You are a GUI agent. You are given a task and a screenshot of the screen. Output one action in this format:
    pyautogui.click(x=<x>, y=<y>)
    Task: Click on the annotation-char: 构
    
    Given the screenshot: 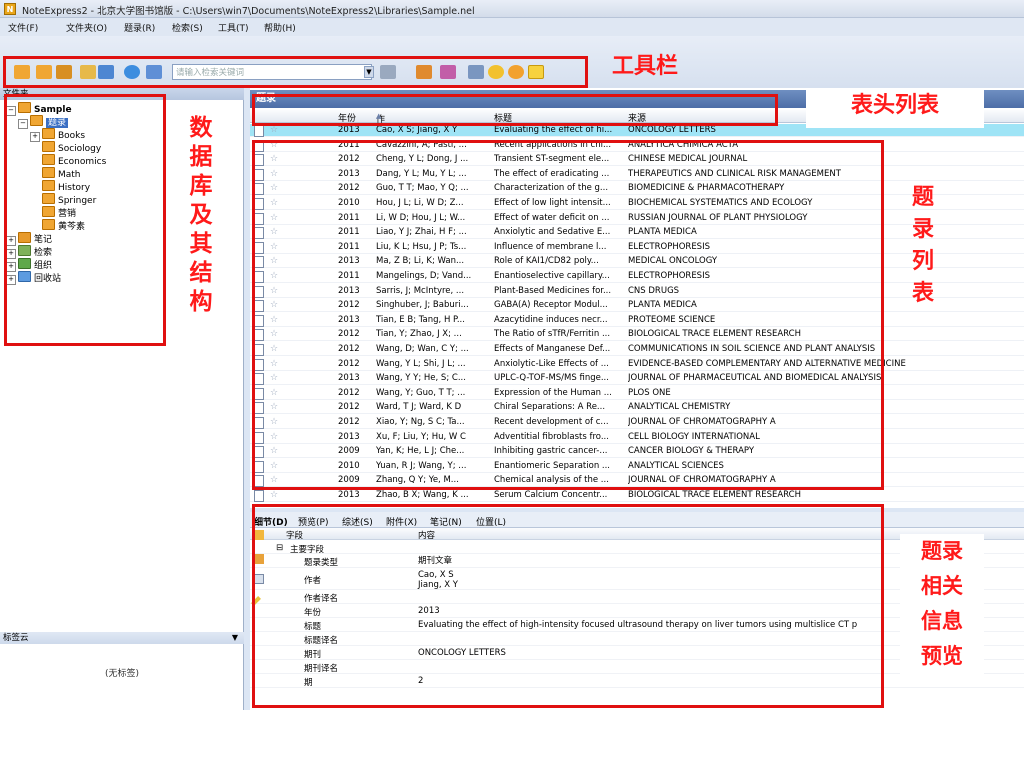 What is the action you would take?
    pyautogui.click(x=201, y=302)
    